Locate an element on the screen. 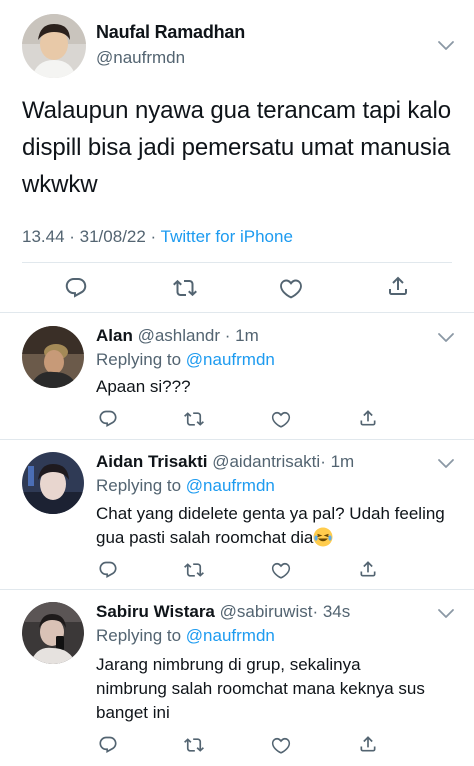  author-name: Naufal Ramadhan is located at coordinates (170, 32).